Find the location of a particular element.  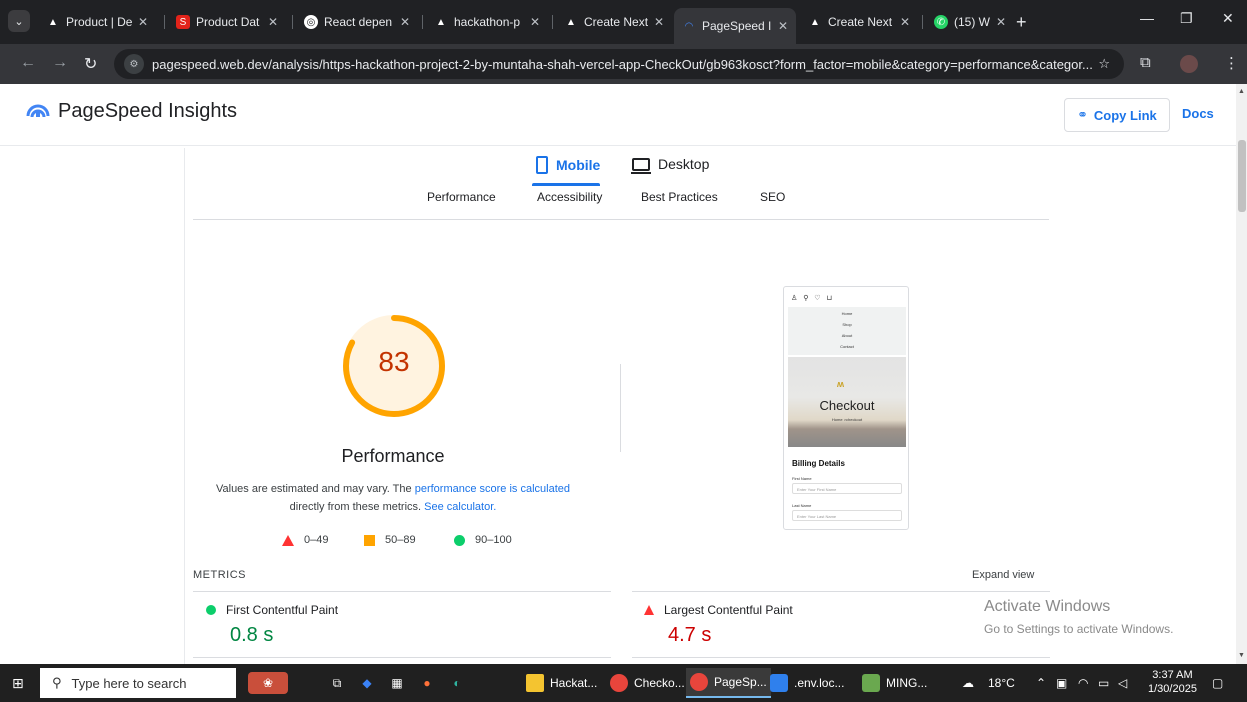

browser-menu-icon: ⋮ is located at coordinates (1231, 63).